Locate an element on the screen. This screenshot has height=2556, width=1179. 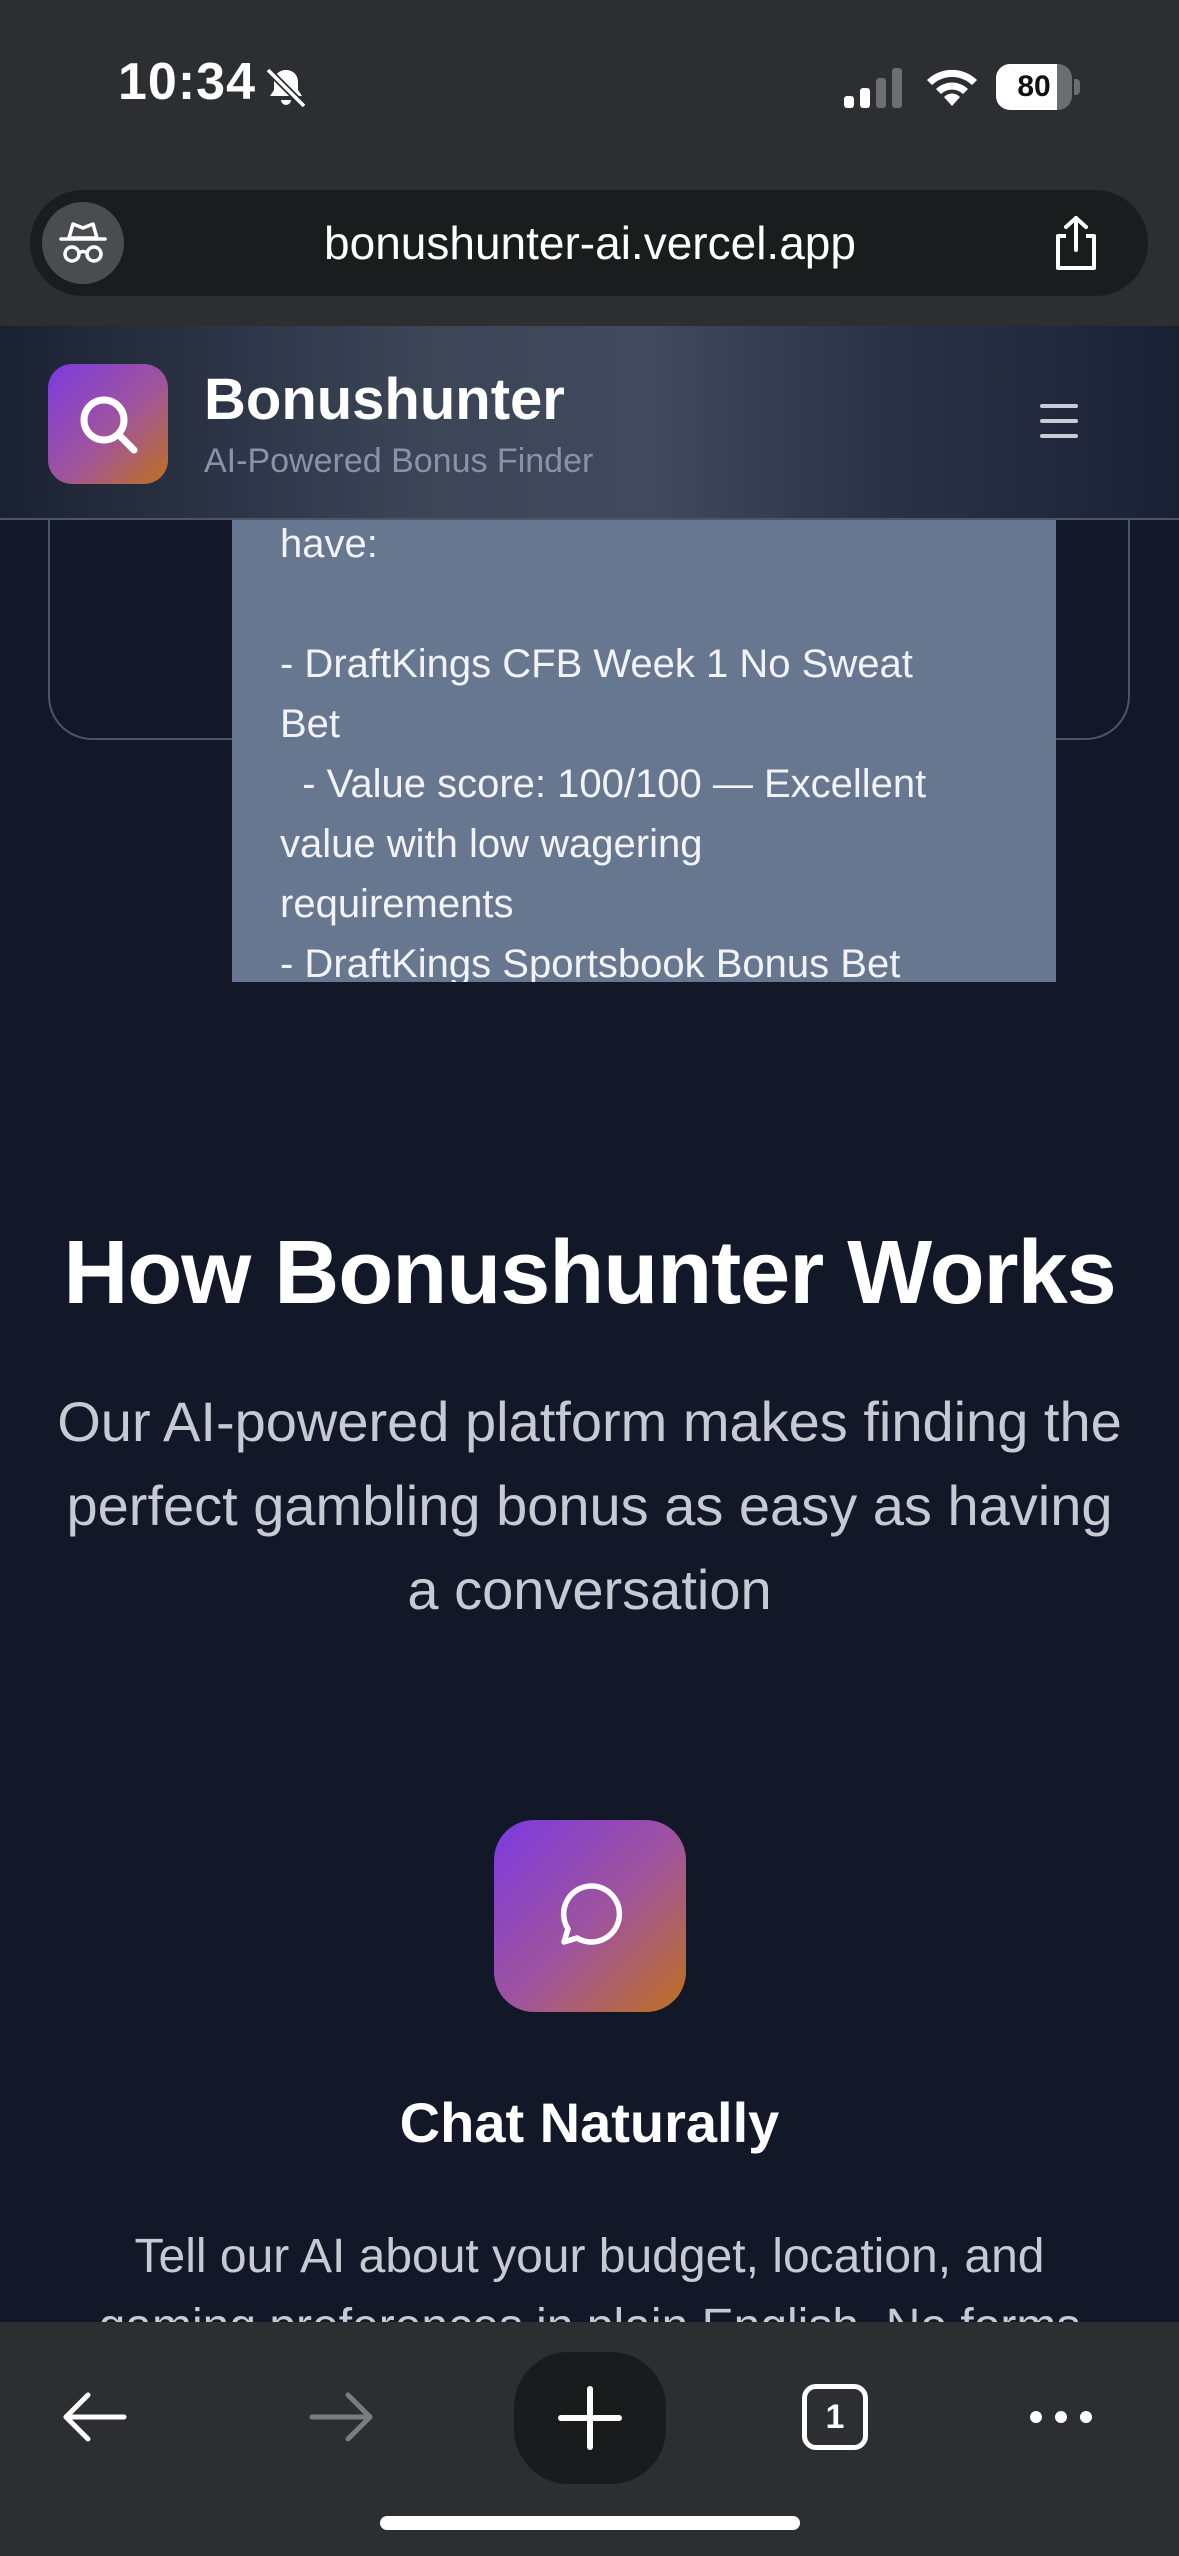
brand-tagline: AI-Powered Bonus Finder is located at coordinates (399, 461).